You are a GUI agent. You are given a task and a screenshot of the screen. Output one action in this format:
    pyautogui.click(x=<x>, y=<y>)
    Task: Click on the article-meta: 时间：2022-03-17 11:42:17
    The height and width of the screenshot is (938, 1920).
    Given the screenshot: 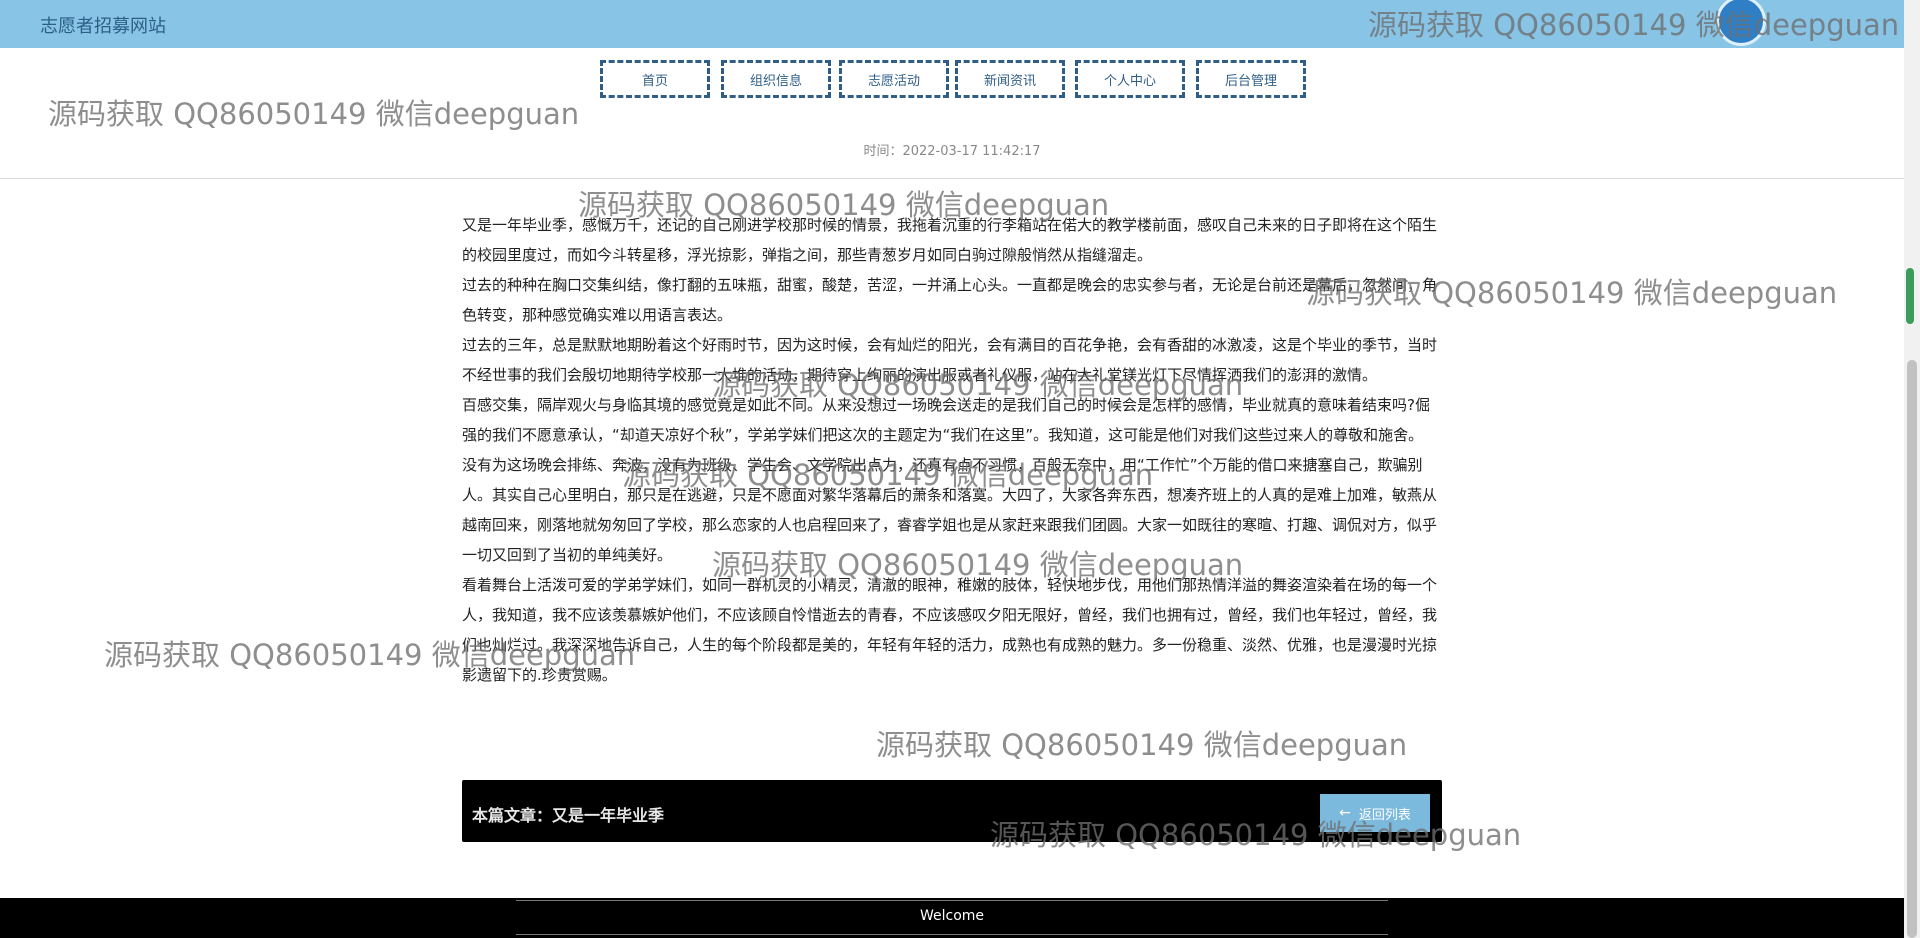 What is the action you would take?
    pyautogui.click(x=952, y=147)
    